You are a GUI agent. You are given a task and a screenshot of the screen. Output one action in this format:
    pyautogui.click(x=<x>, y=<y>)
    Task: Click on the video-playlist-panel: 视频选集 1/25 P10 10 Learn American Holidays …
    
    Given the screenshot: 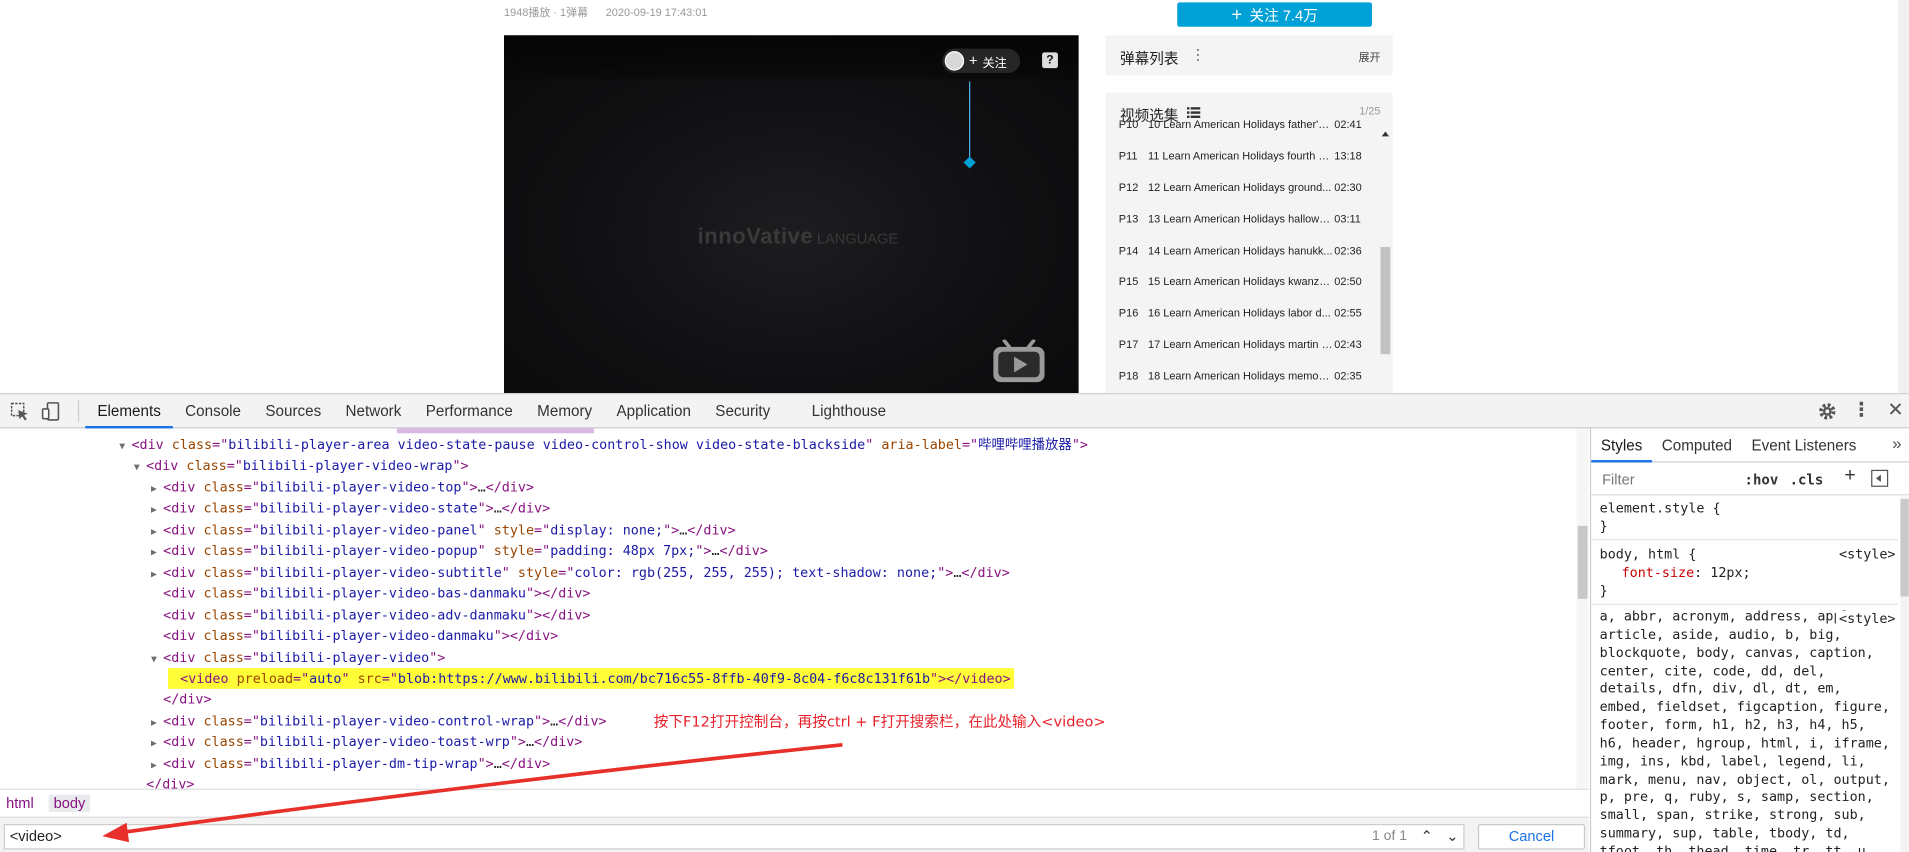 What is the action you would take?
    pyautogui.click(x=1249, y=243)
    